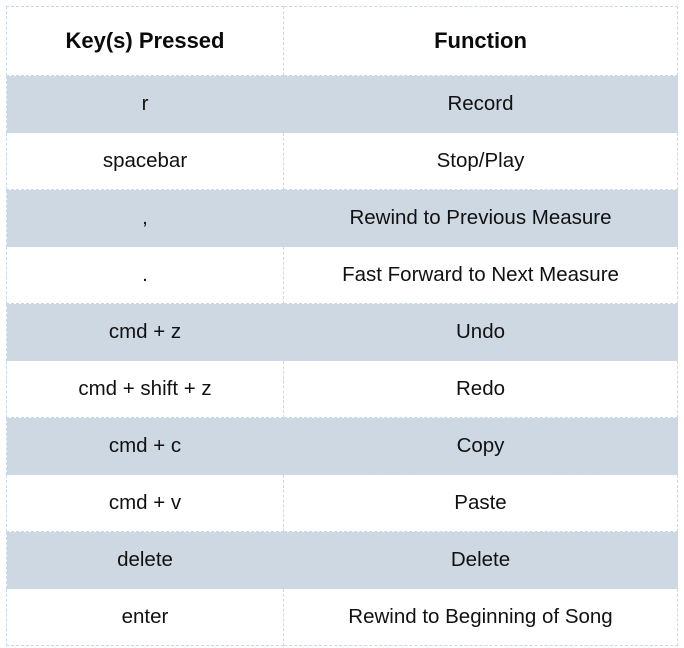 This screenshot has height=648, width=684. What do you see at coordinates (480, 218) in the screenshot?
I see `cell-function: Rewind to Previous Measure` at bounding box center [480, 218].